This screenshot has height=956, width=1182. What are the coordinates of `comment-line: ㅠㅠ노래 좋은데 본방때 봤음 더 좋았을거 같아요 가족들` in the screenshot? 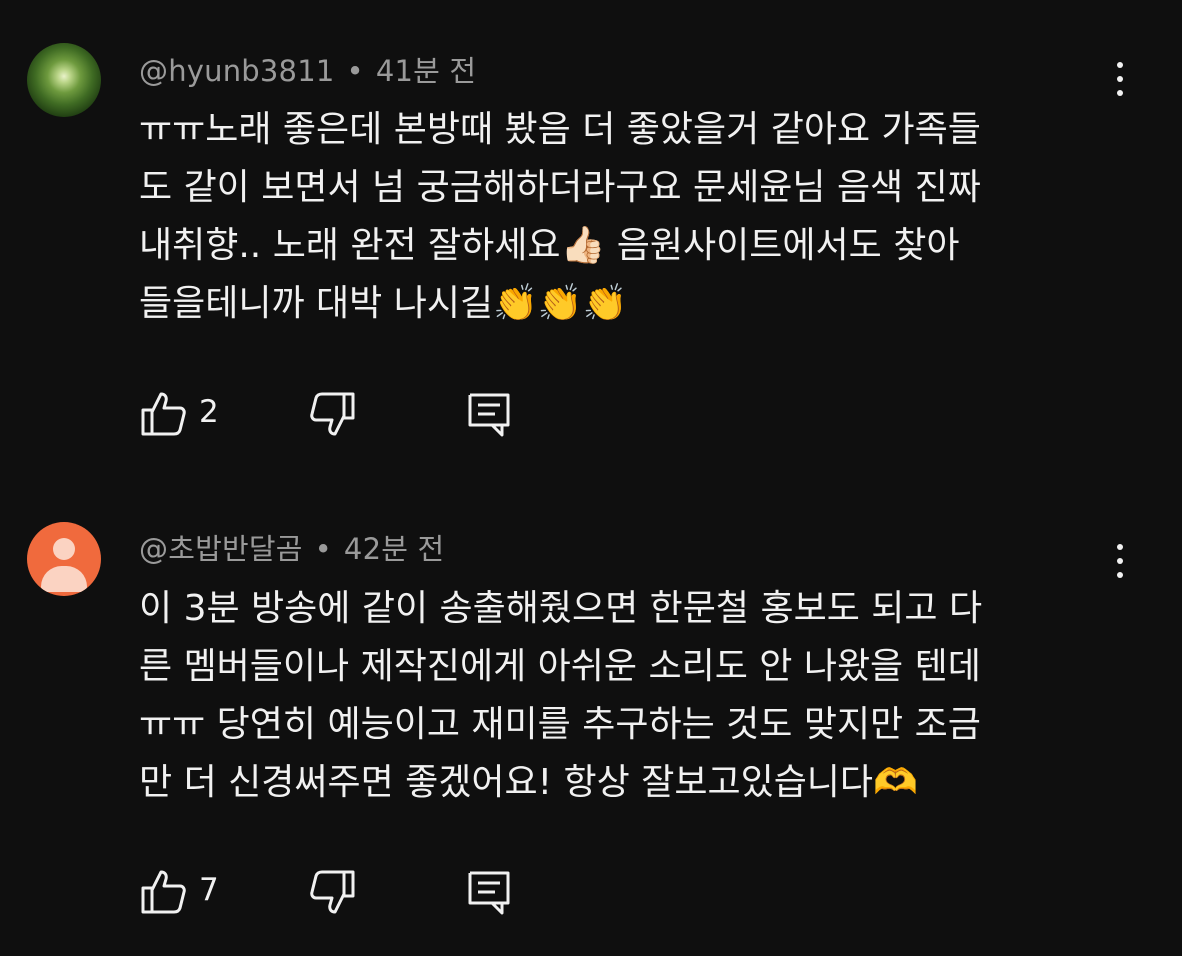 It's located at (560, 129).